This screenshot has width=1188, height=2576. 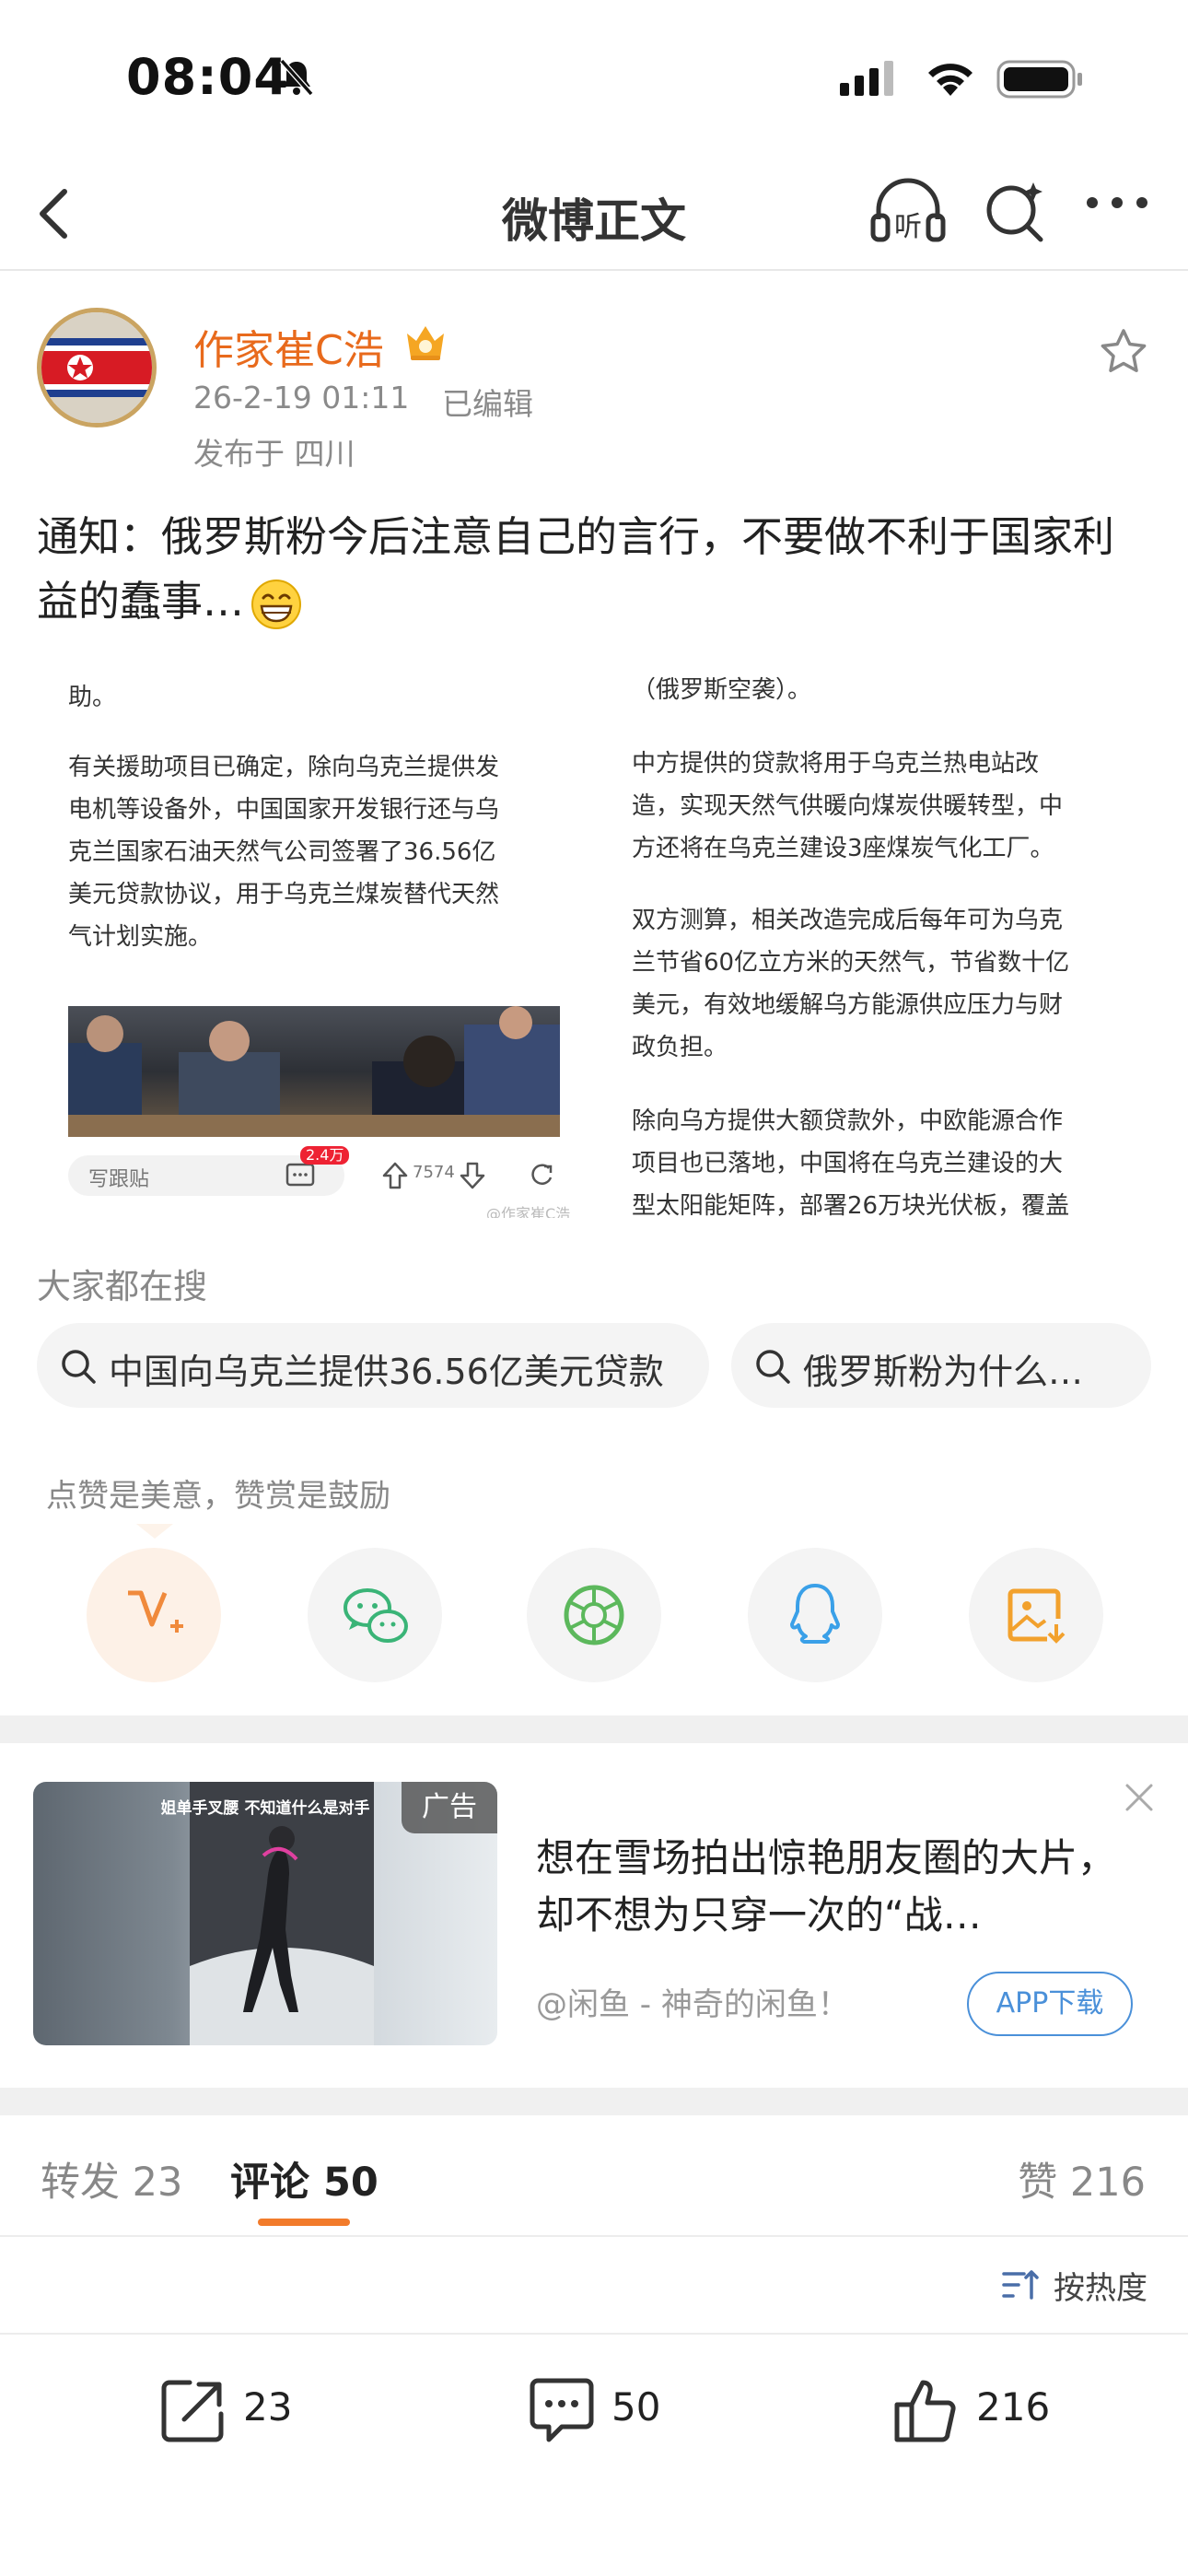 I want to click on news-text-line: 除向乌方提供大额贷款外，中欧能源合作, so click(x=848, y=1121).